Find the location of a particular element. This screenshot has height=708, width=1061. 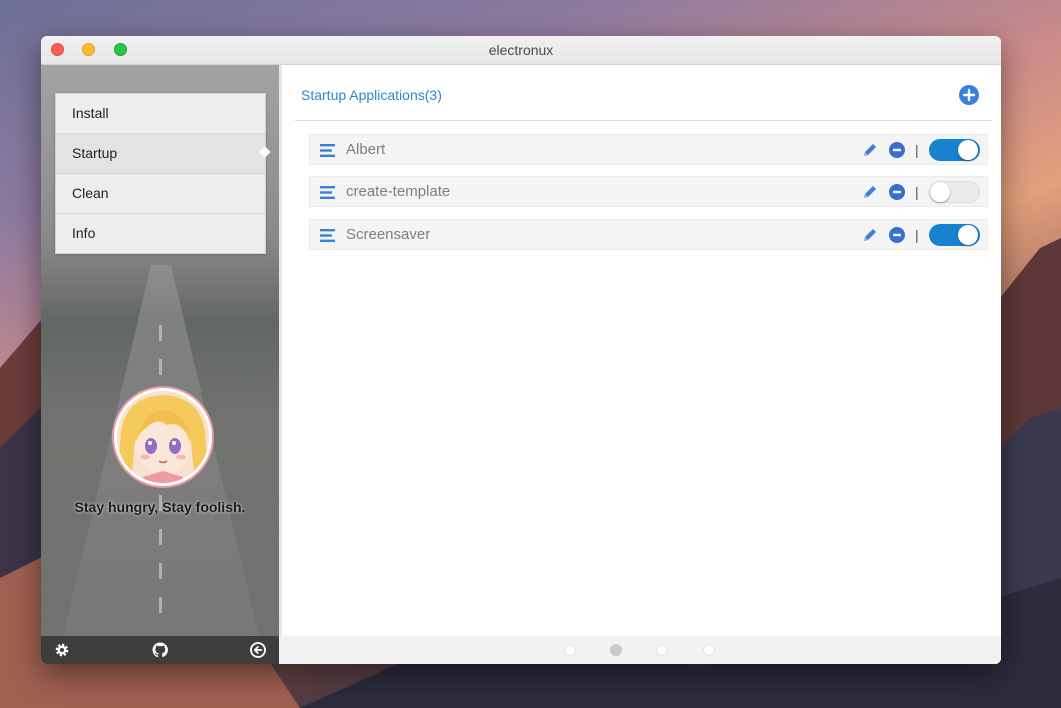

motto-text: Stay hungry, Stay foolish. is located at coordinates (160, 507).